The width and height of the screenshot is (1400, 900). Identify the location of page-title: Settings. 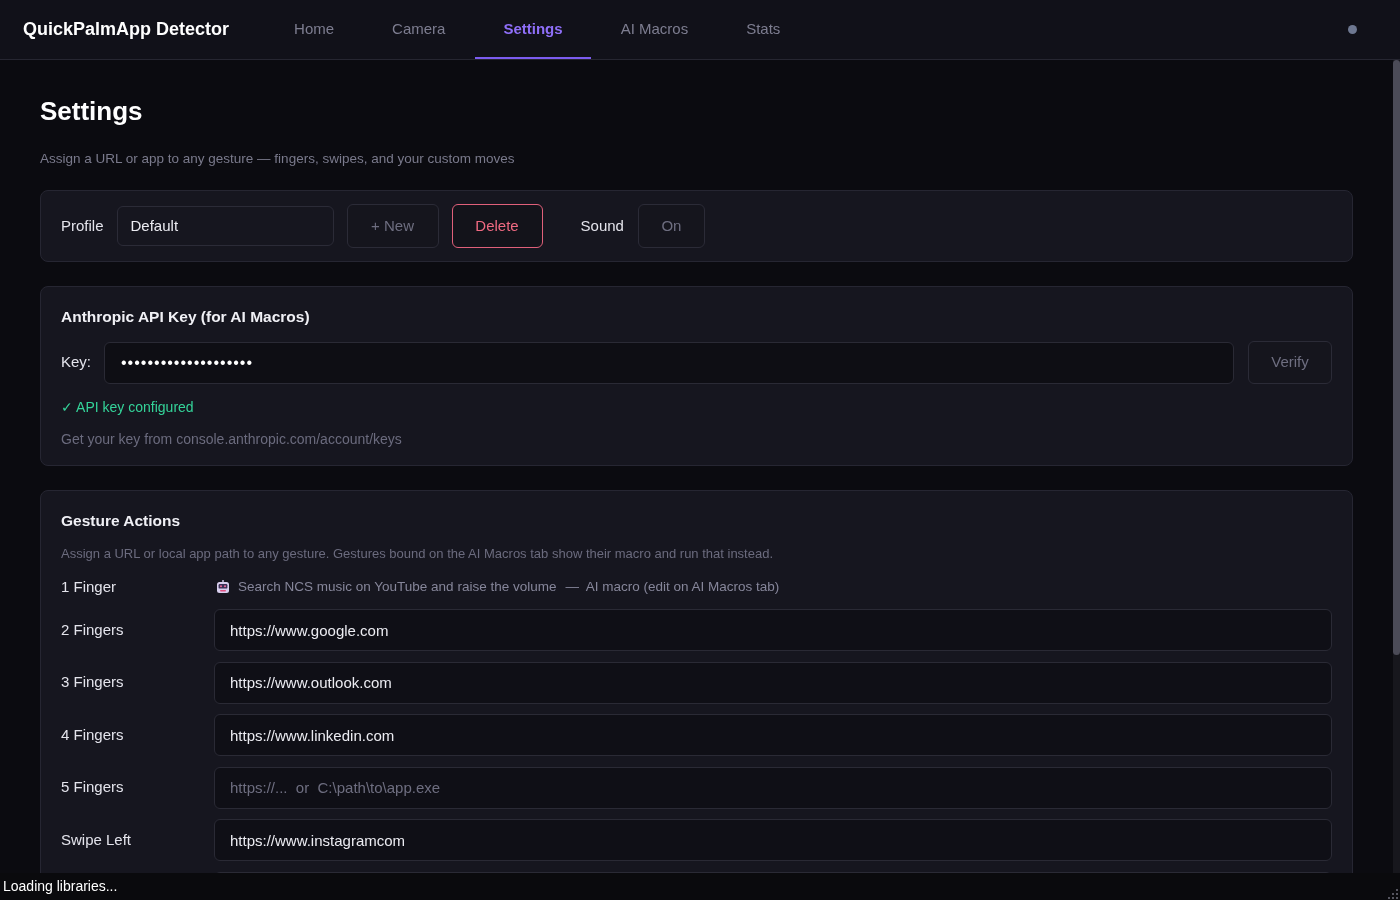
(92, 111).